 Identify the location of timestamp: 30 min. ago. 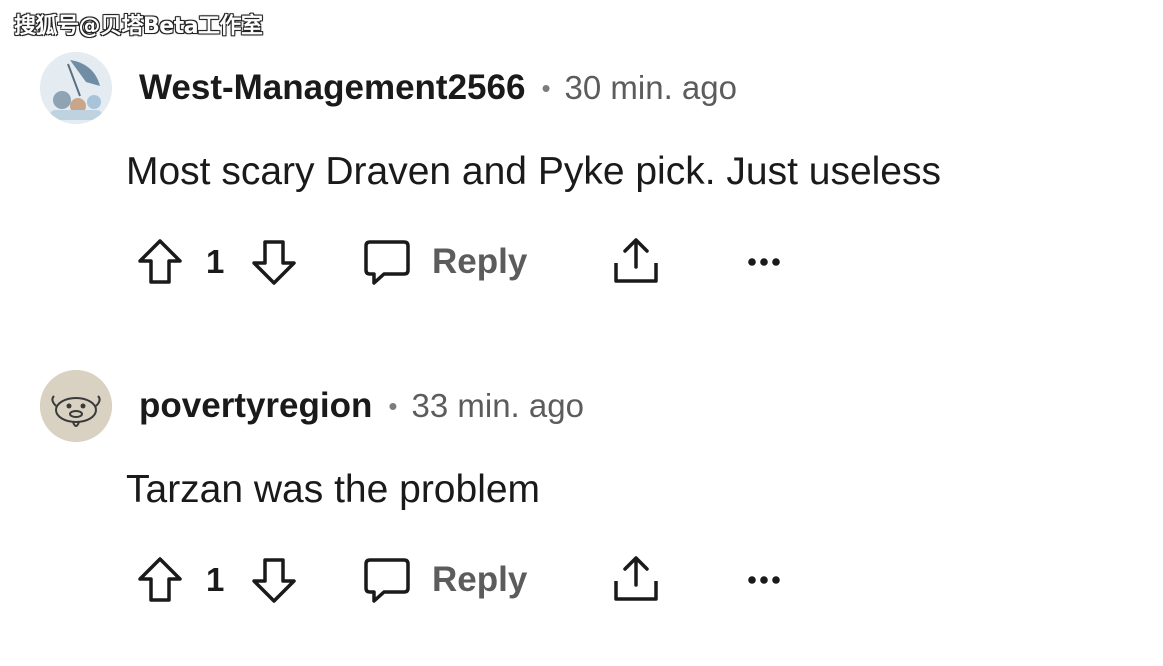
(651, 88).